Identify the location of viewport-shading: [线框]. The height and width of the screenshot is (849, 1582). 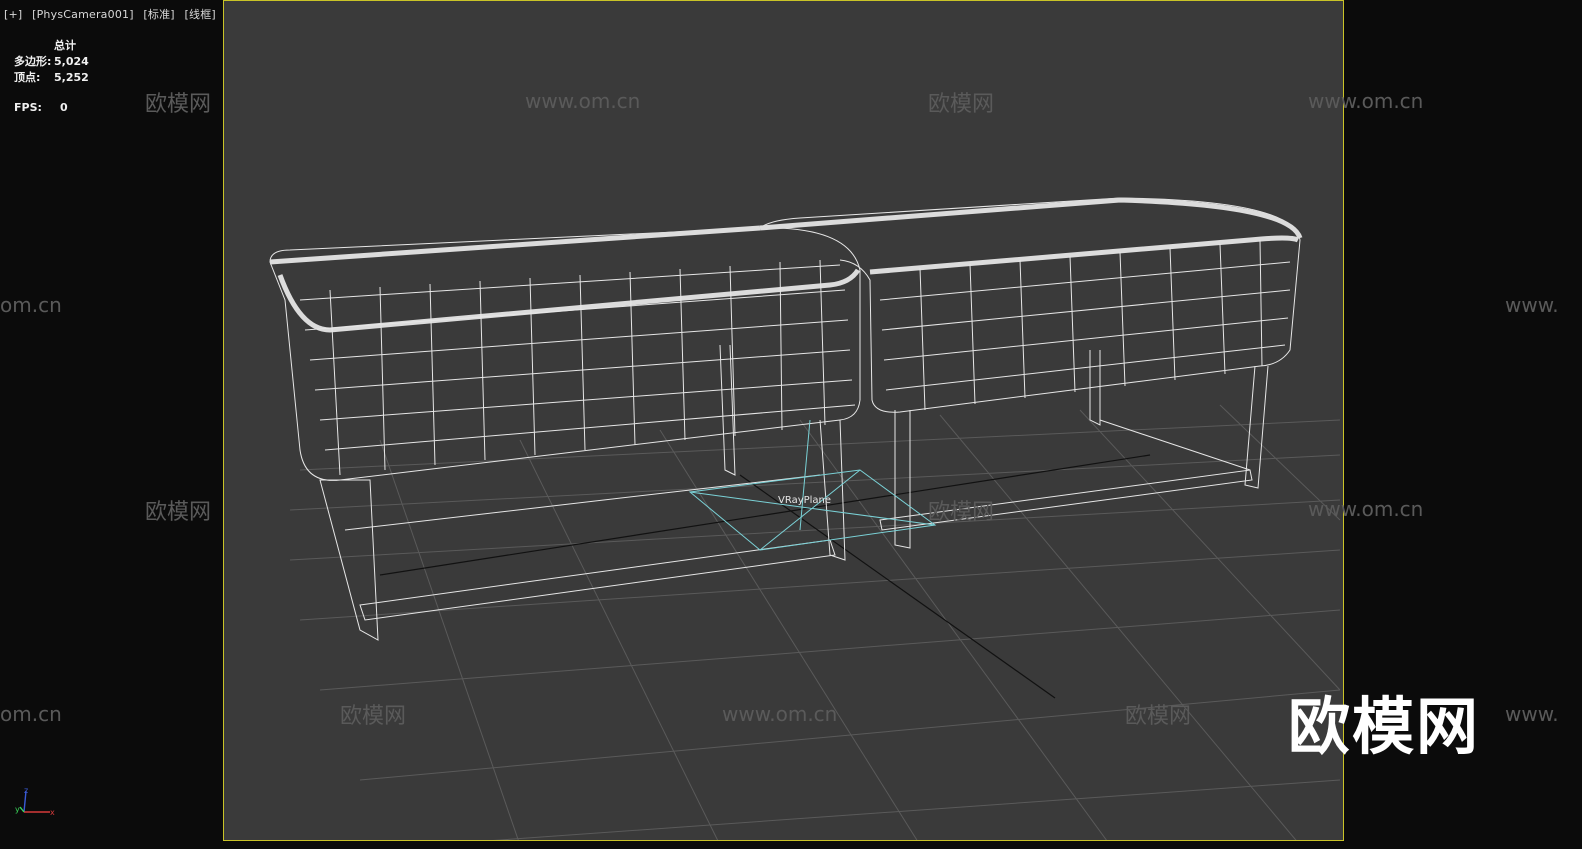
(200, 14).